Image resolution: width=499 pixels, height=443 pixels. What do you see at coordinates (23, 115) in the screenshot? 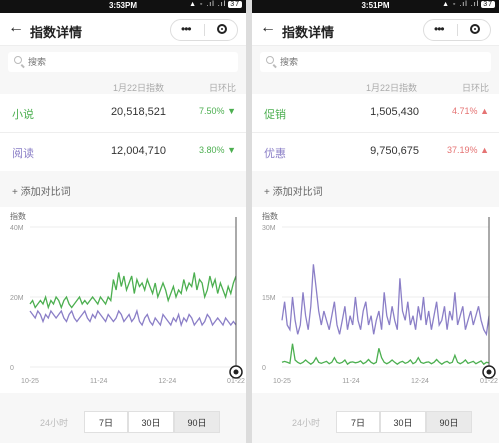
I see `keyword-name: 小说` at bounding box center [23, 115].